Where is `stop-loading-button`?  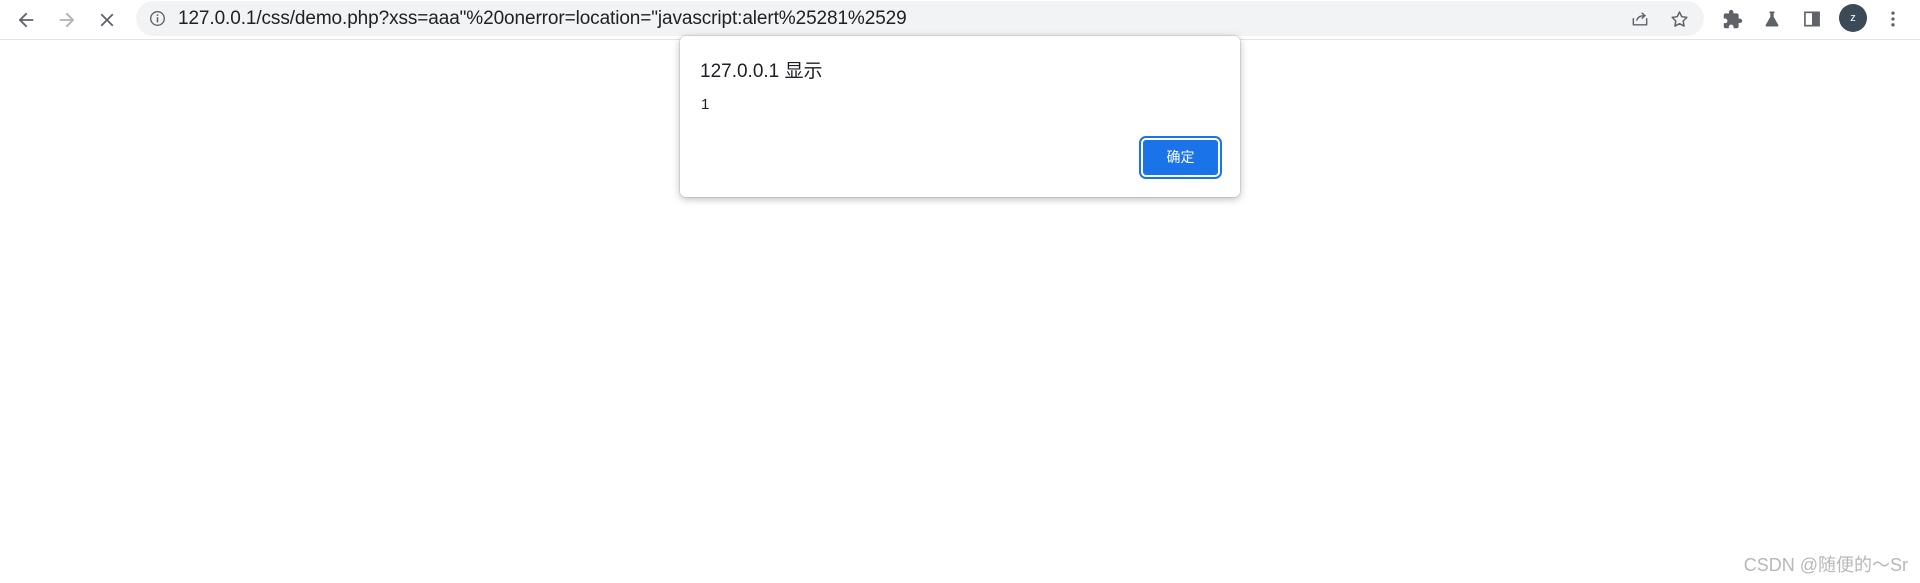 stop-loading-button is located at coordinates (107, 20).